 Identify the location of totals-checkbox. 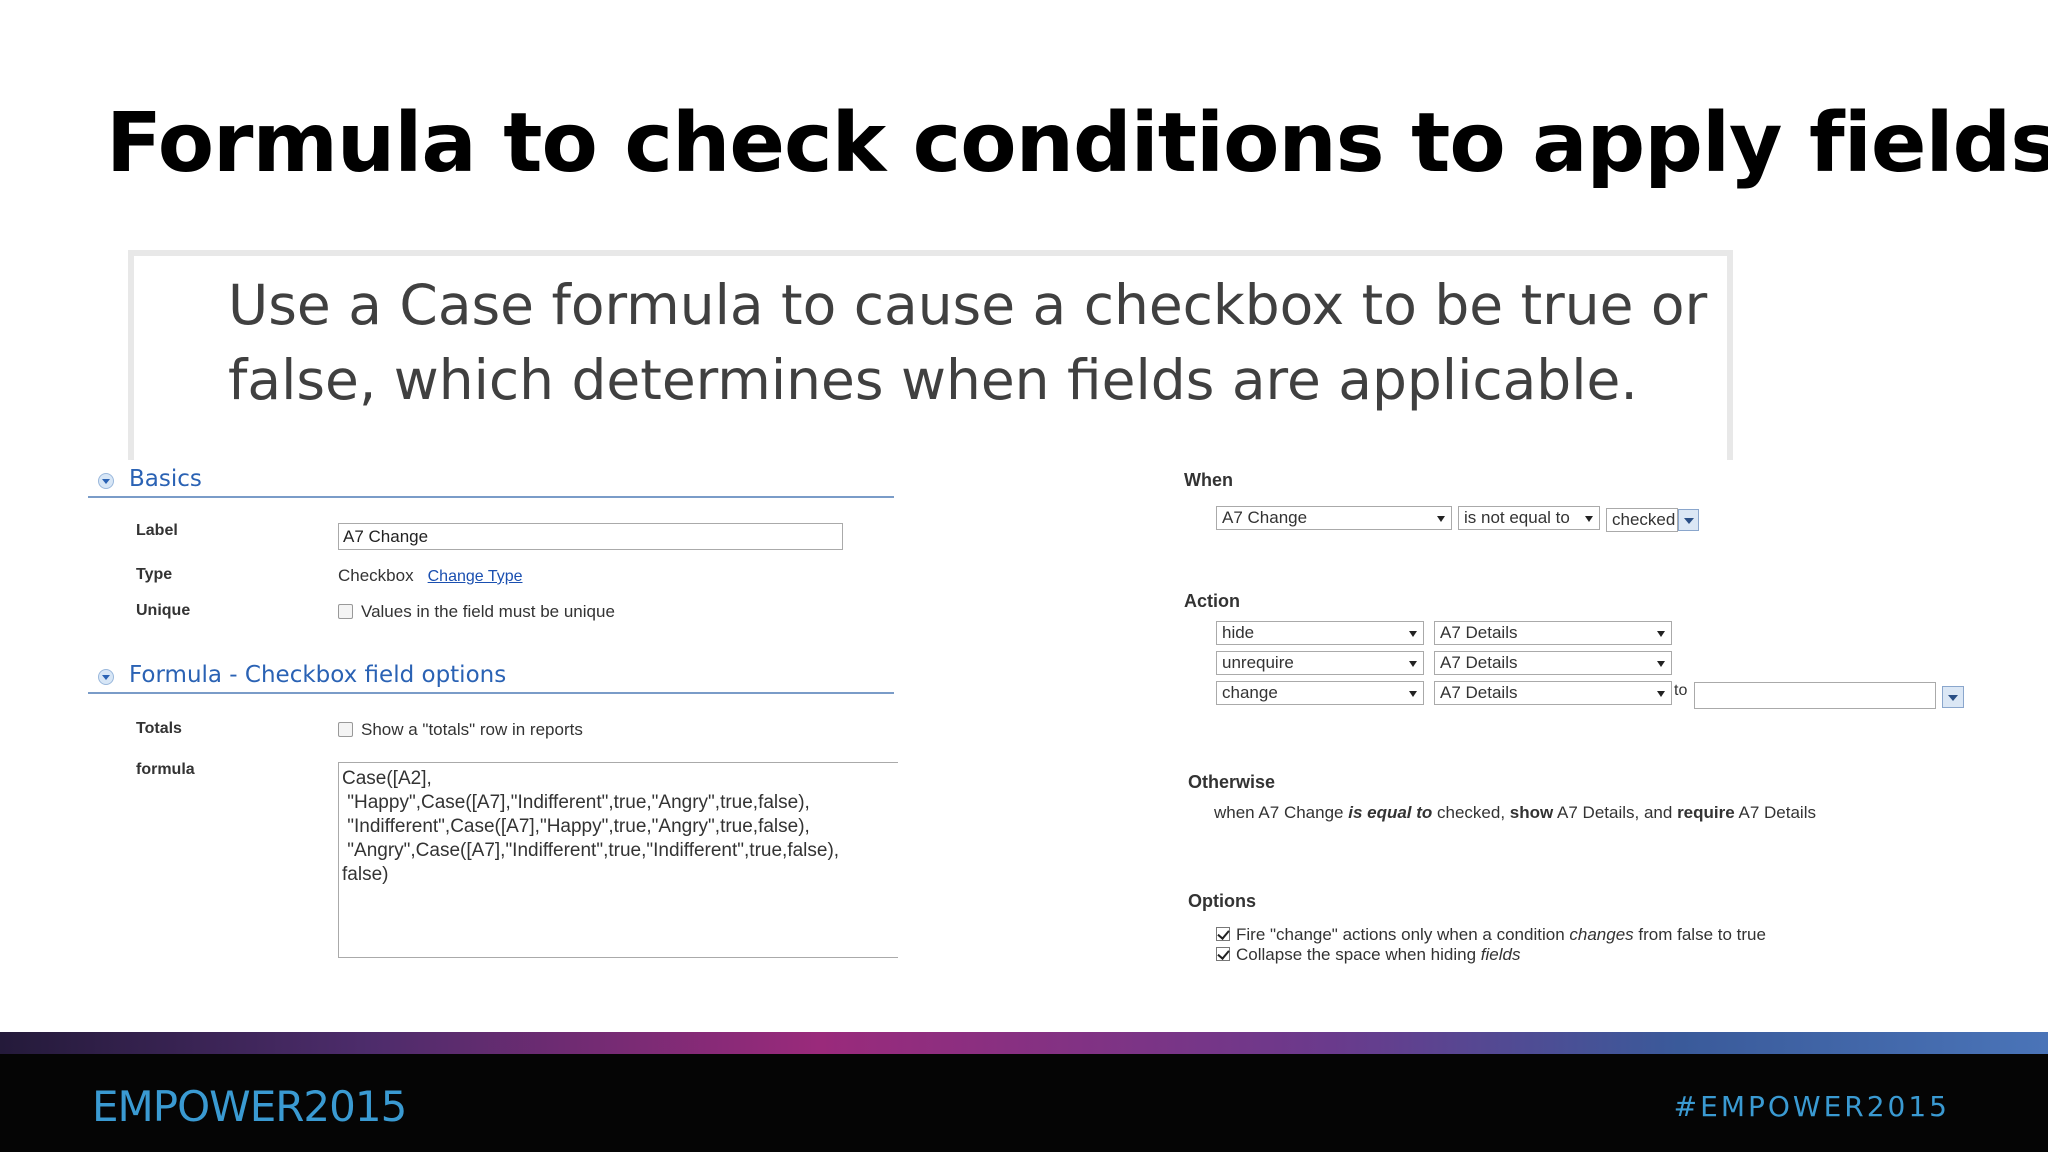
(345, 729).